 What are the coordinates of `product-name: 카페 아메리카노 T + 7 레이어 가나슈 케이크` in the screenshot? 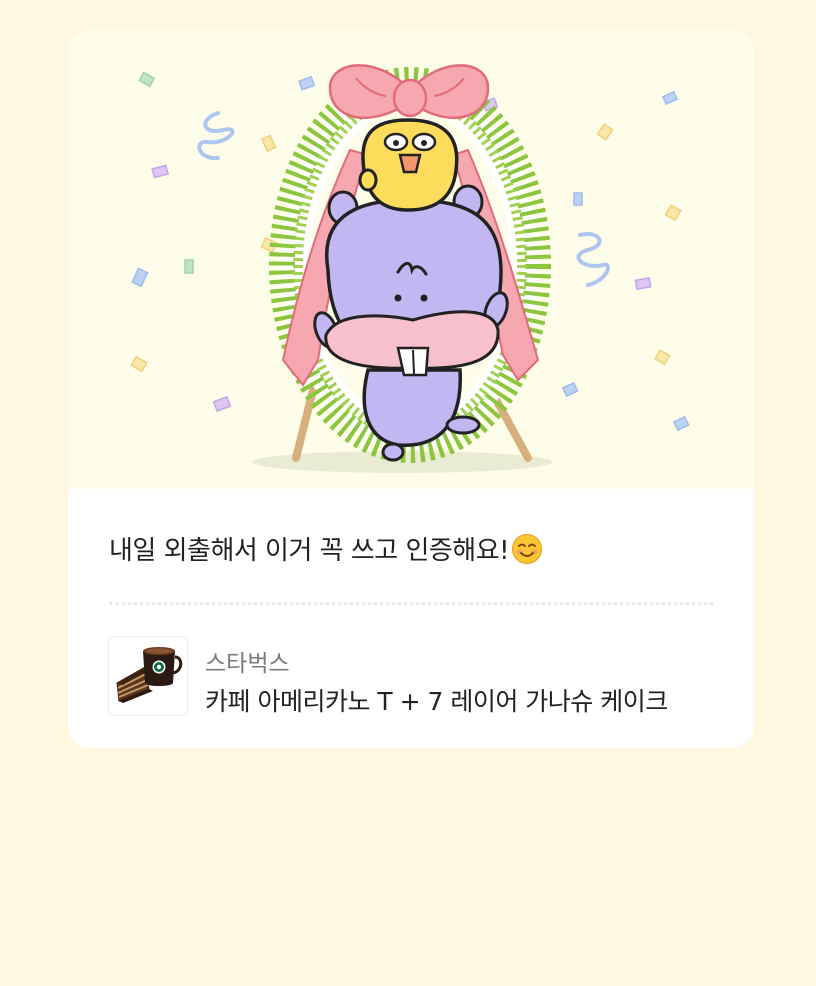 It's located at (436, 701).